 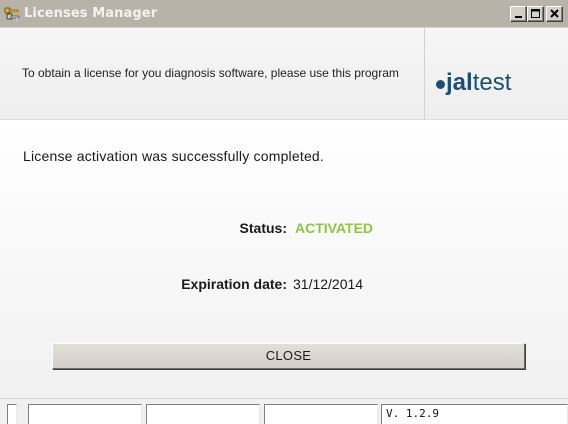 I want to click on jaltest-logo: jaltest, so click(x=496, y=84).